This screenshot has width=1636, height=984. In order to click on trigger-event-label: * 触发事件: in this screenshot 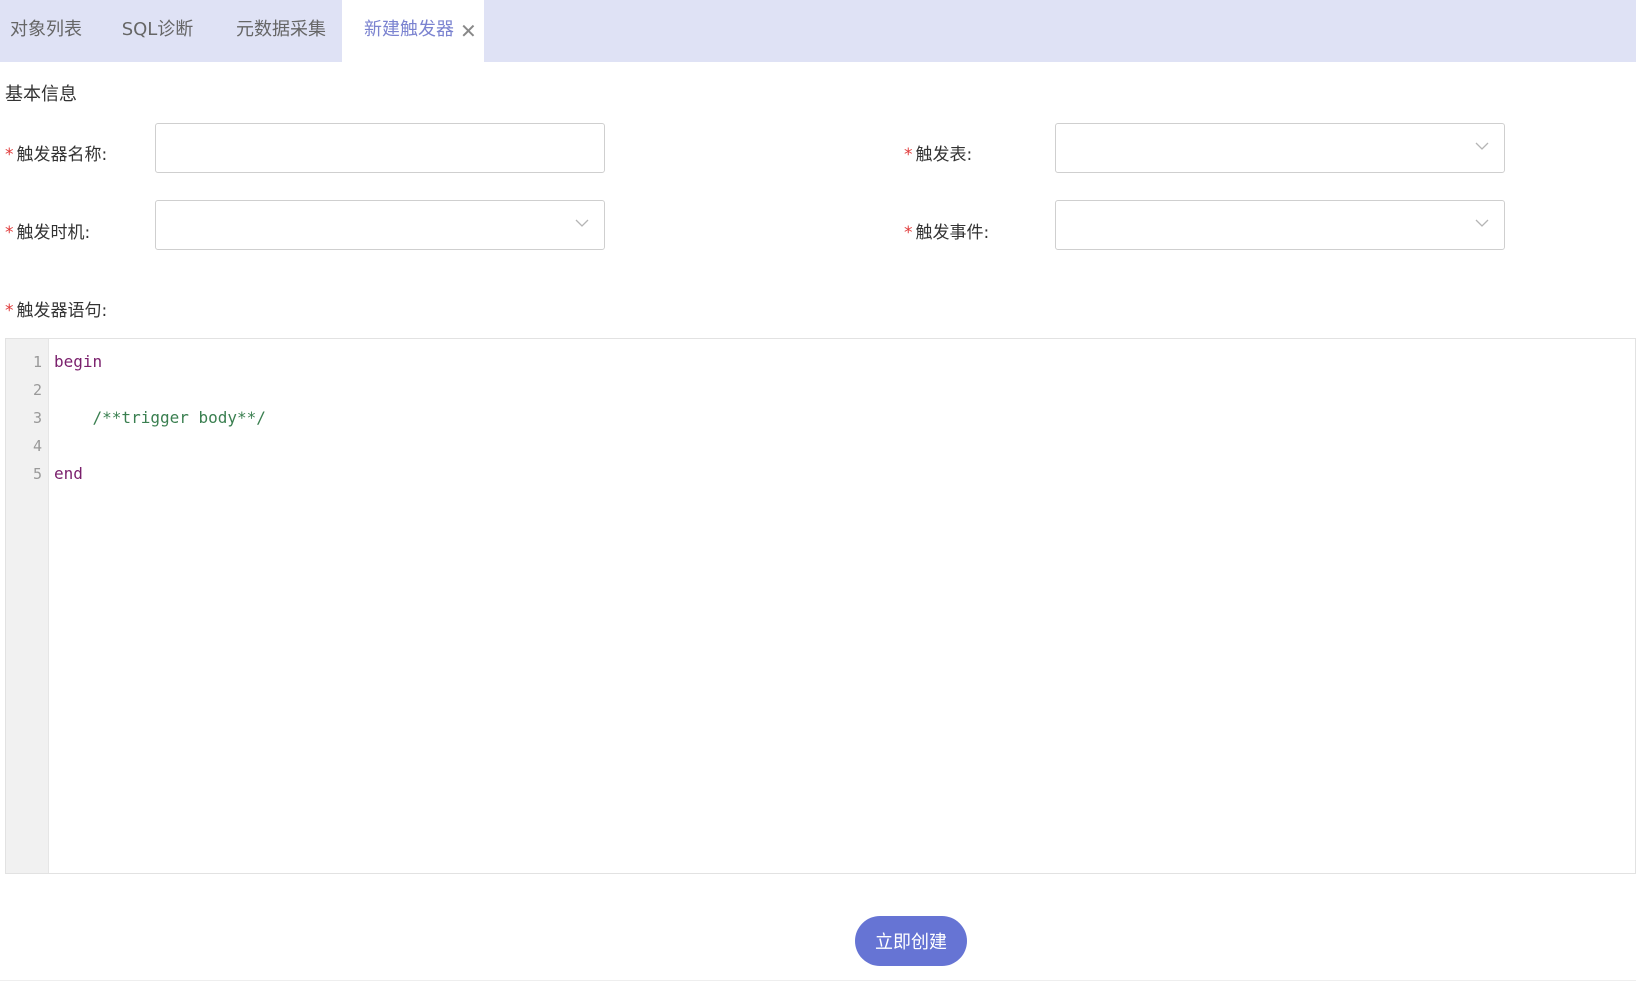, I will do `click(946, 230)`.